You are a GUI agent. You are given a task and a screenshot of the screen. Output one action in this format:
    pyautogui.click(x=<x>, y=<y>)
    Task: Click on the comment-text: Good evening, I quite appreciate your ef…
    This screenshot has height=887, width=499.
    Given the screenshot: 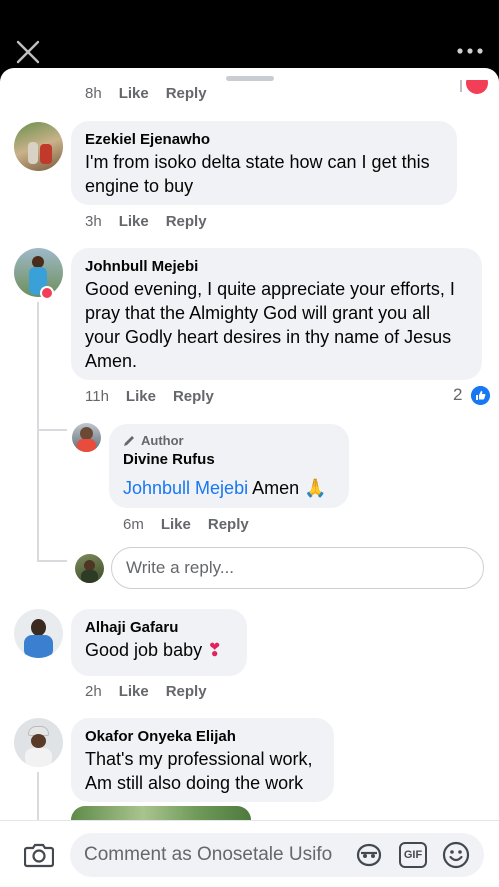 What is the action you would take?
    pyautogui.click(x=270, y=325)
    